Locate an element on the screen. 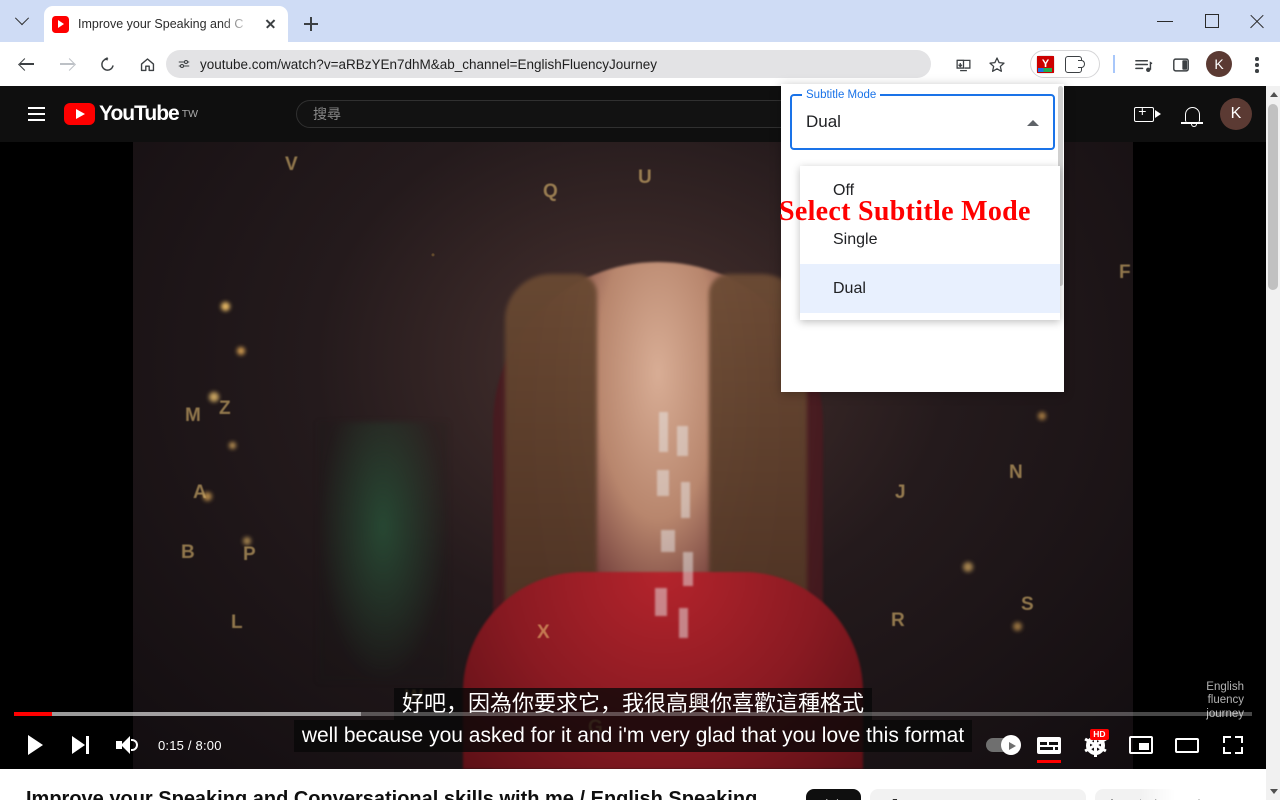 The width and height of the screenshot is (1280, 800). overlay-letter: S is located at coordinates (1027, 604).